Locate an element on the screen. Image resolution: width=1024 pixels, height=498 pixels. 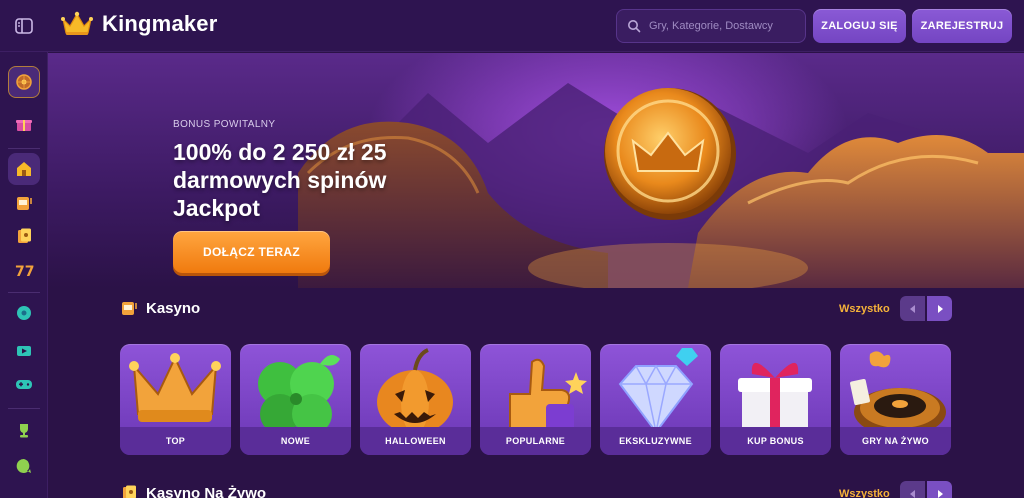
tile-label: TOP is located at coordinates (175, 441).